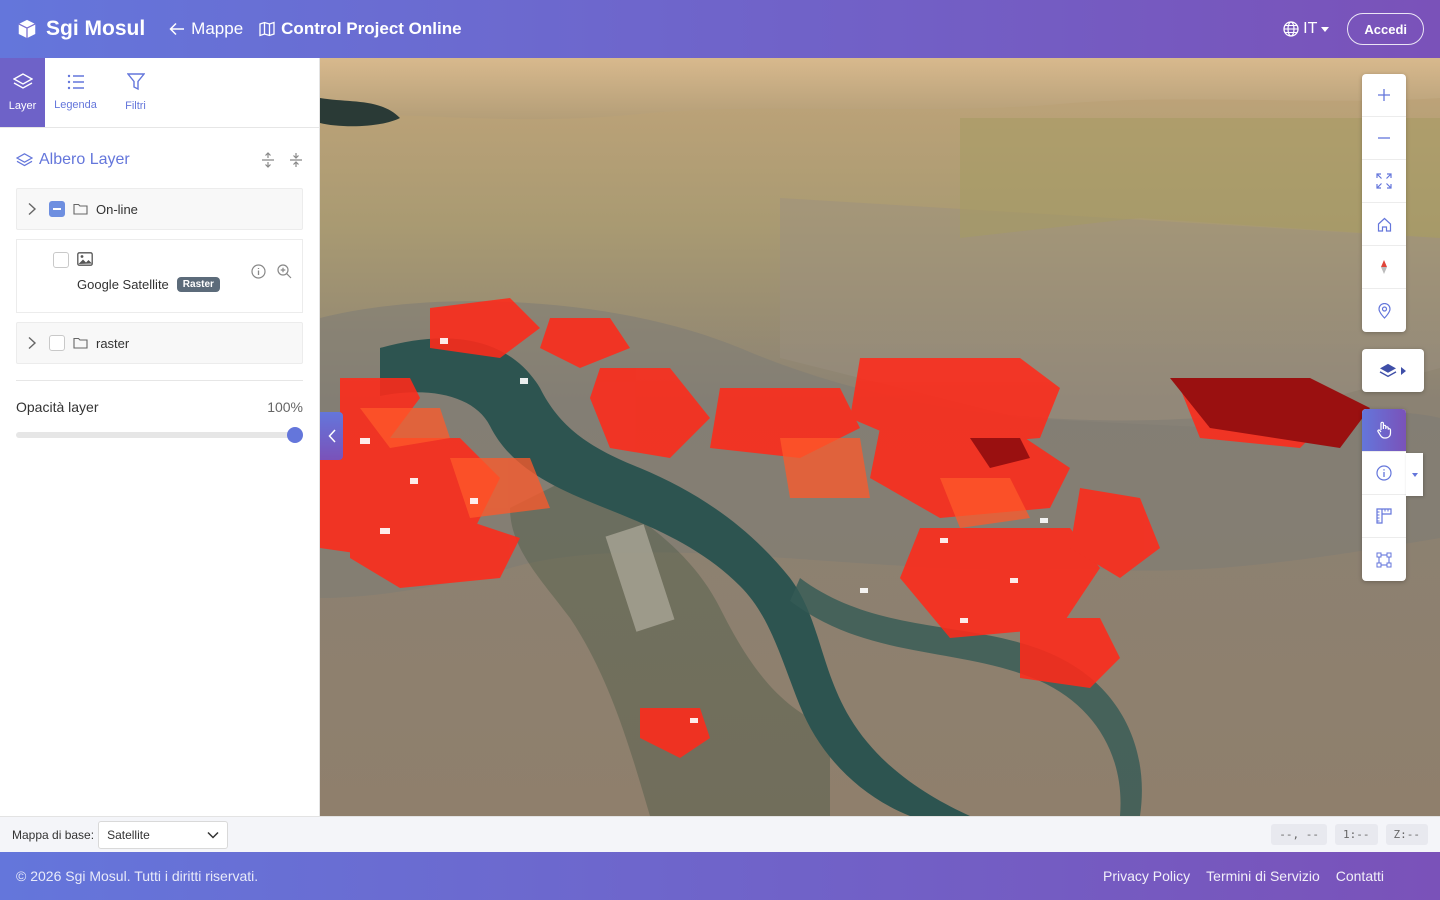 This screenshot has width=1440, height=900. I want to click on zoom-readout: Z:--, so click(1406, 834).